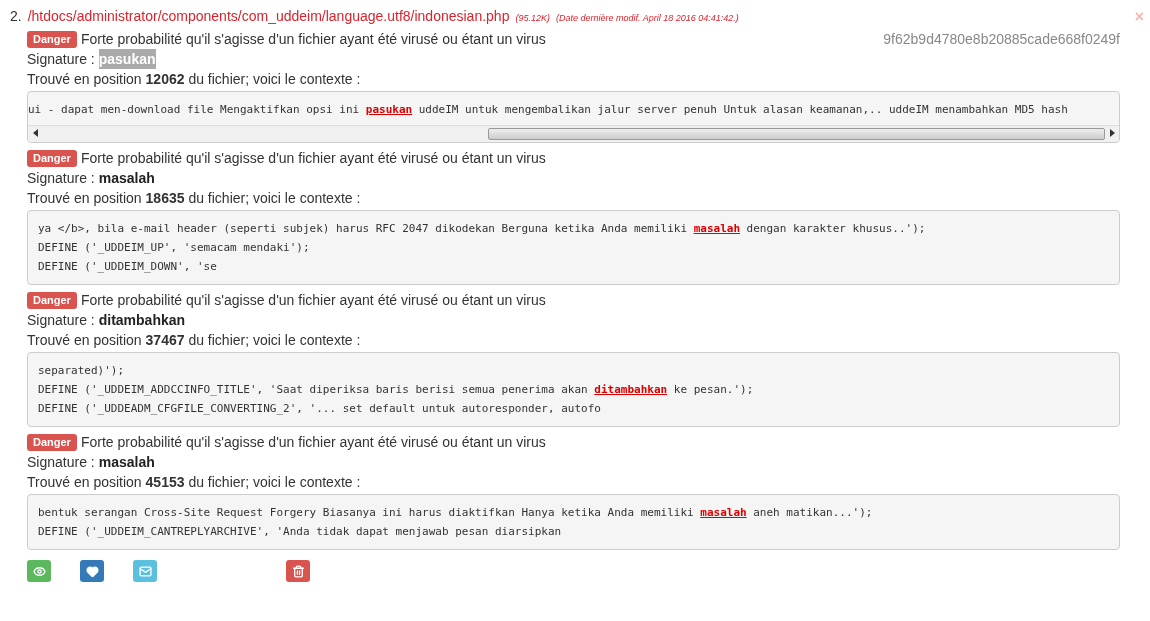 Image resolution: width=1150 pixels, height=621 pixels. I want to click on matched-keyword: ditambahkan, so click(631, 389).